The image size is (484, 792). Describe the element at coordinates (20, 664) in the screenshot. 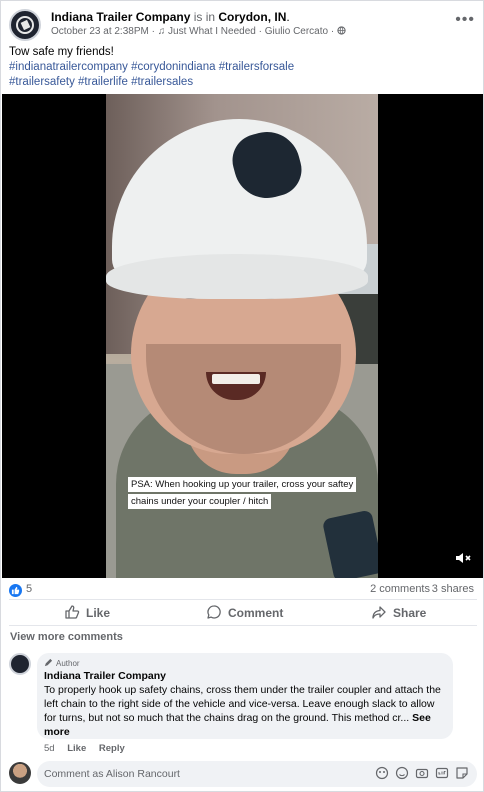

I see `commenter-avatar` at that location.